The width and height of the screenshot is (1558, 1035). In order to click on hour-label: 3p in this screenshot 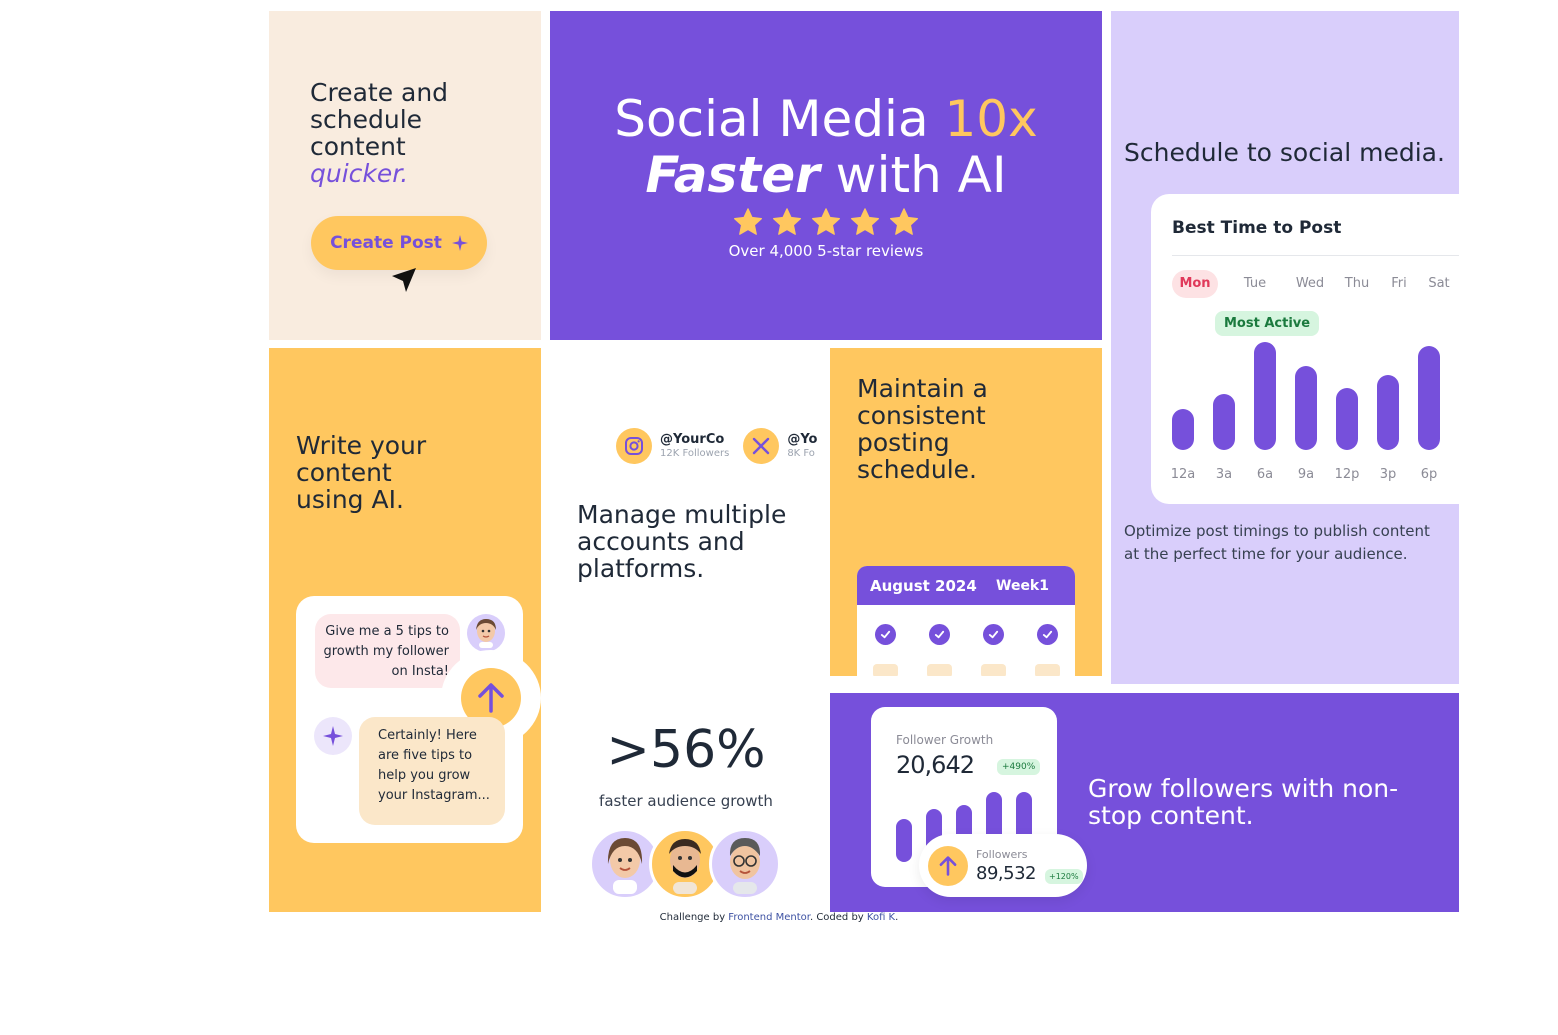, I will do `click(1388, 474)`.